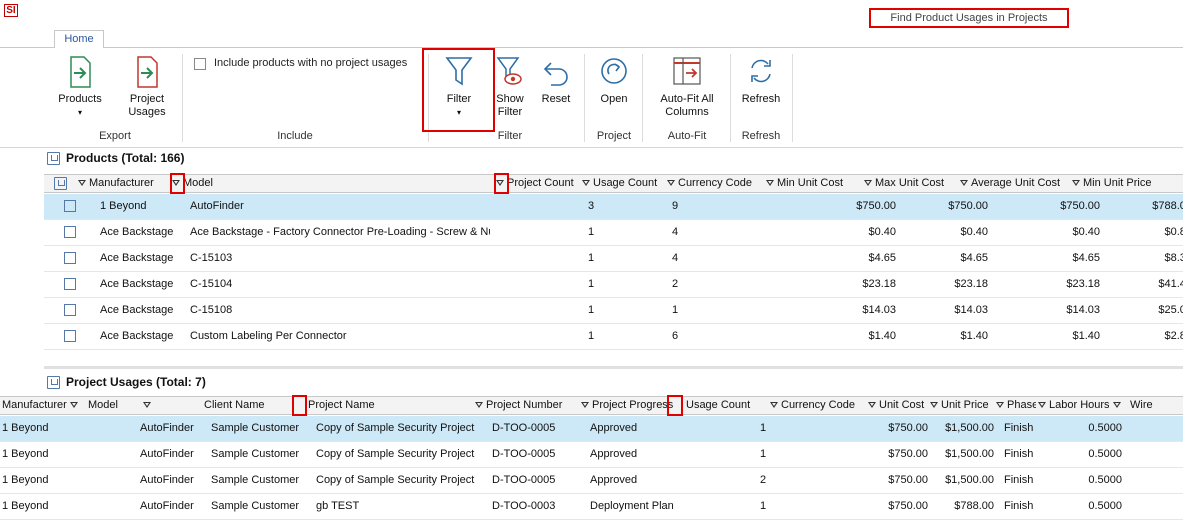 This screenshot has width=1183, height=527. What do you see at coordinates (53, 158) in the screenshot?
I see `grid-icon` at bounding box center [53, 158].